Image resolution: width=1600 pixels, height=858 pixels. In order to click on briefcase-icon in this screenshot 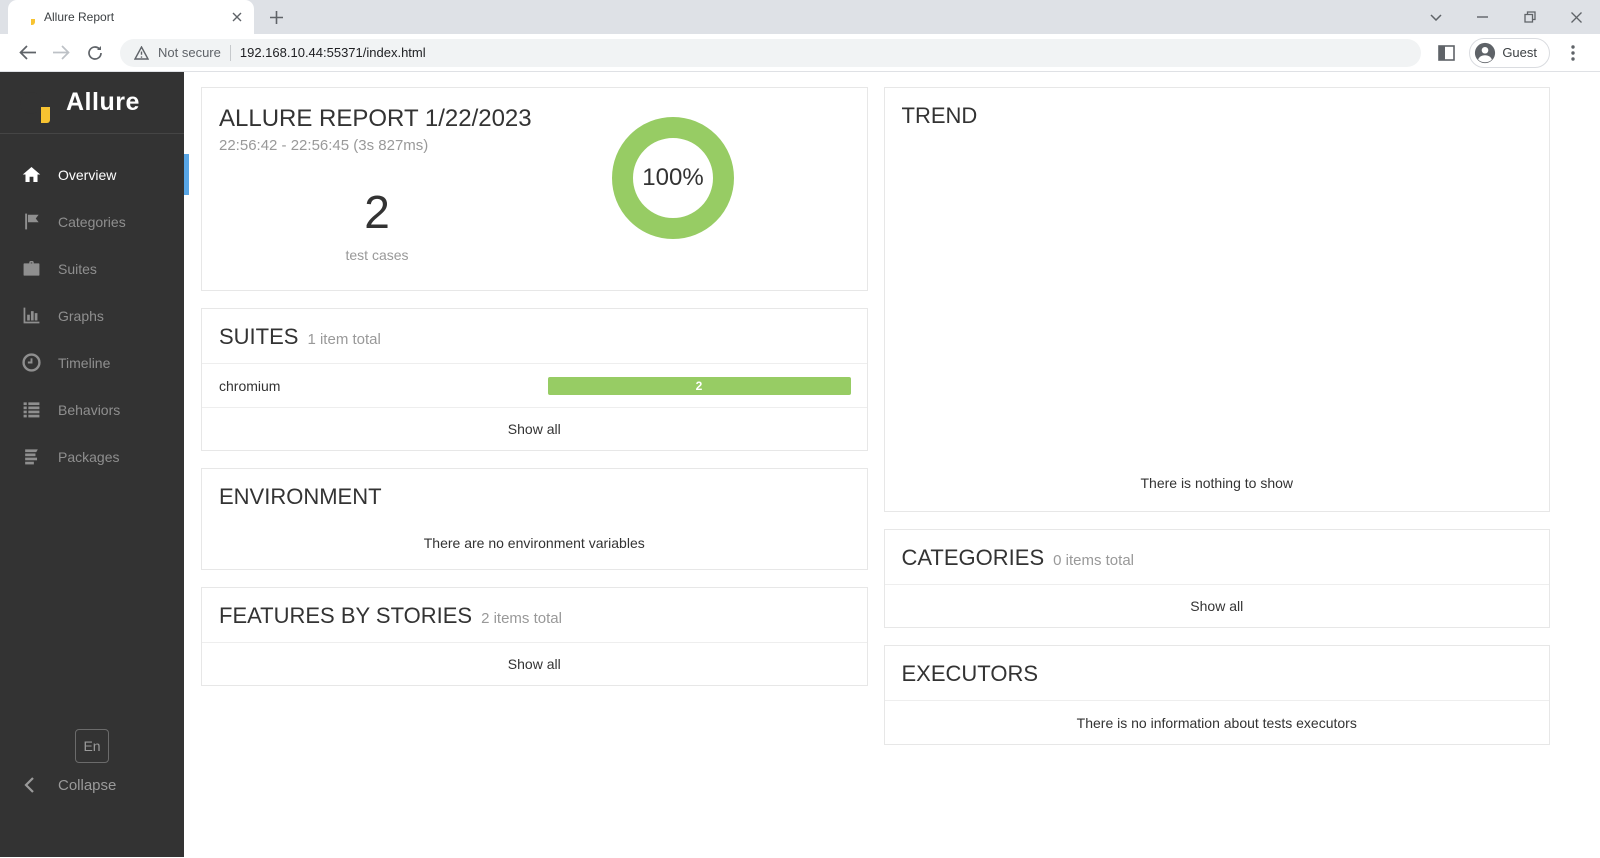, I will do `click(31, 268)`.